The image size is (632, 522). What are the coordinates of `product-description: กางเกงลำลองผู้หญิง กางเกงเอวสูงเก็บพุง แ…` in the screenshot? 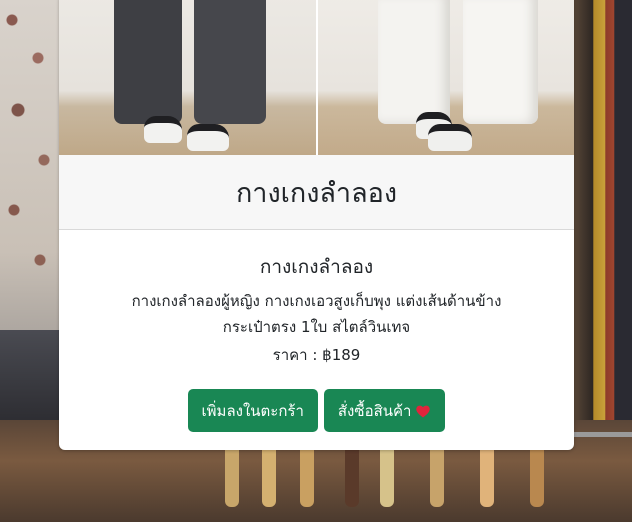 It's located at (316, 314).